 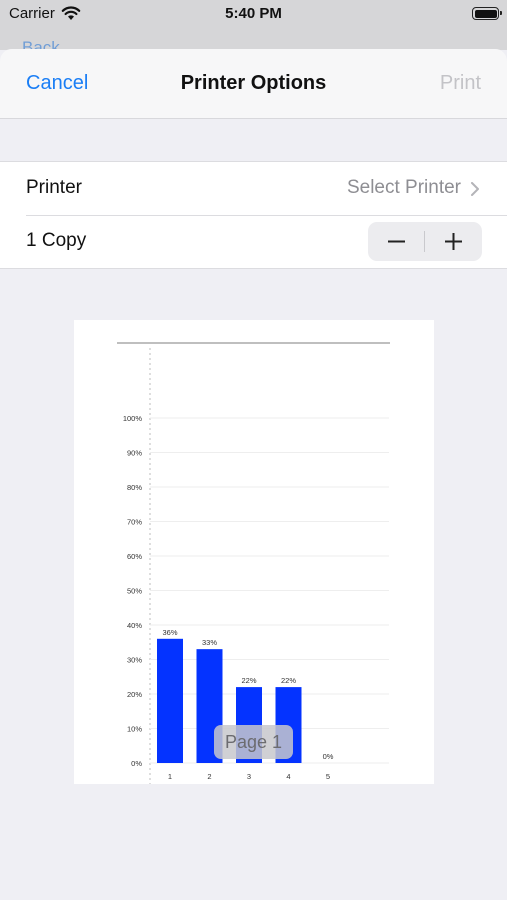 What do you see at coordinates (170, 700) in the screenshot?
I see `bar` at bounding box center [170, 700].